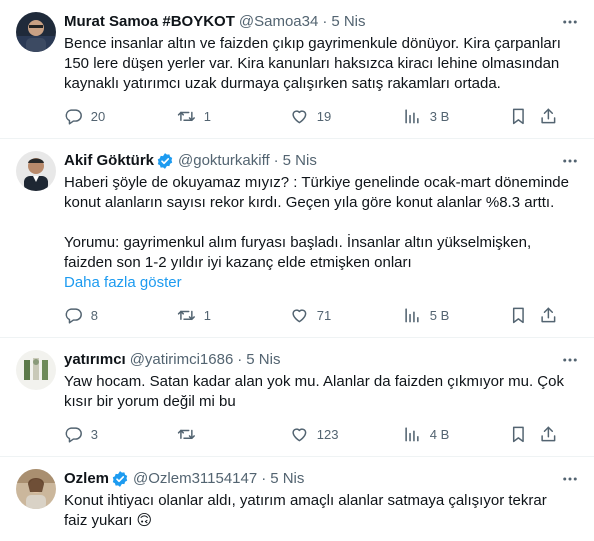 Image resolution: width=594 pixels, height=541 pixels. I want to click on author-handle: @yatirimci1686, so click(182, 360).